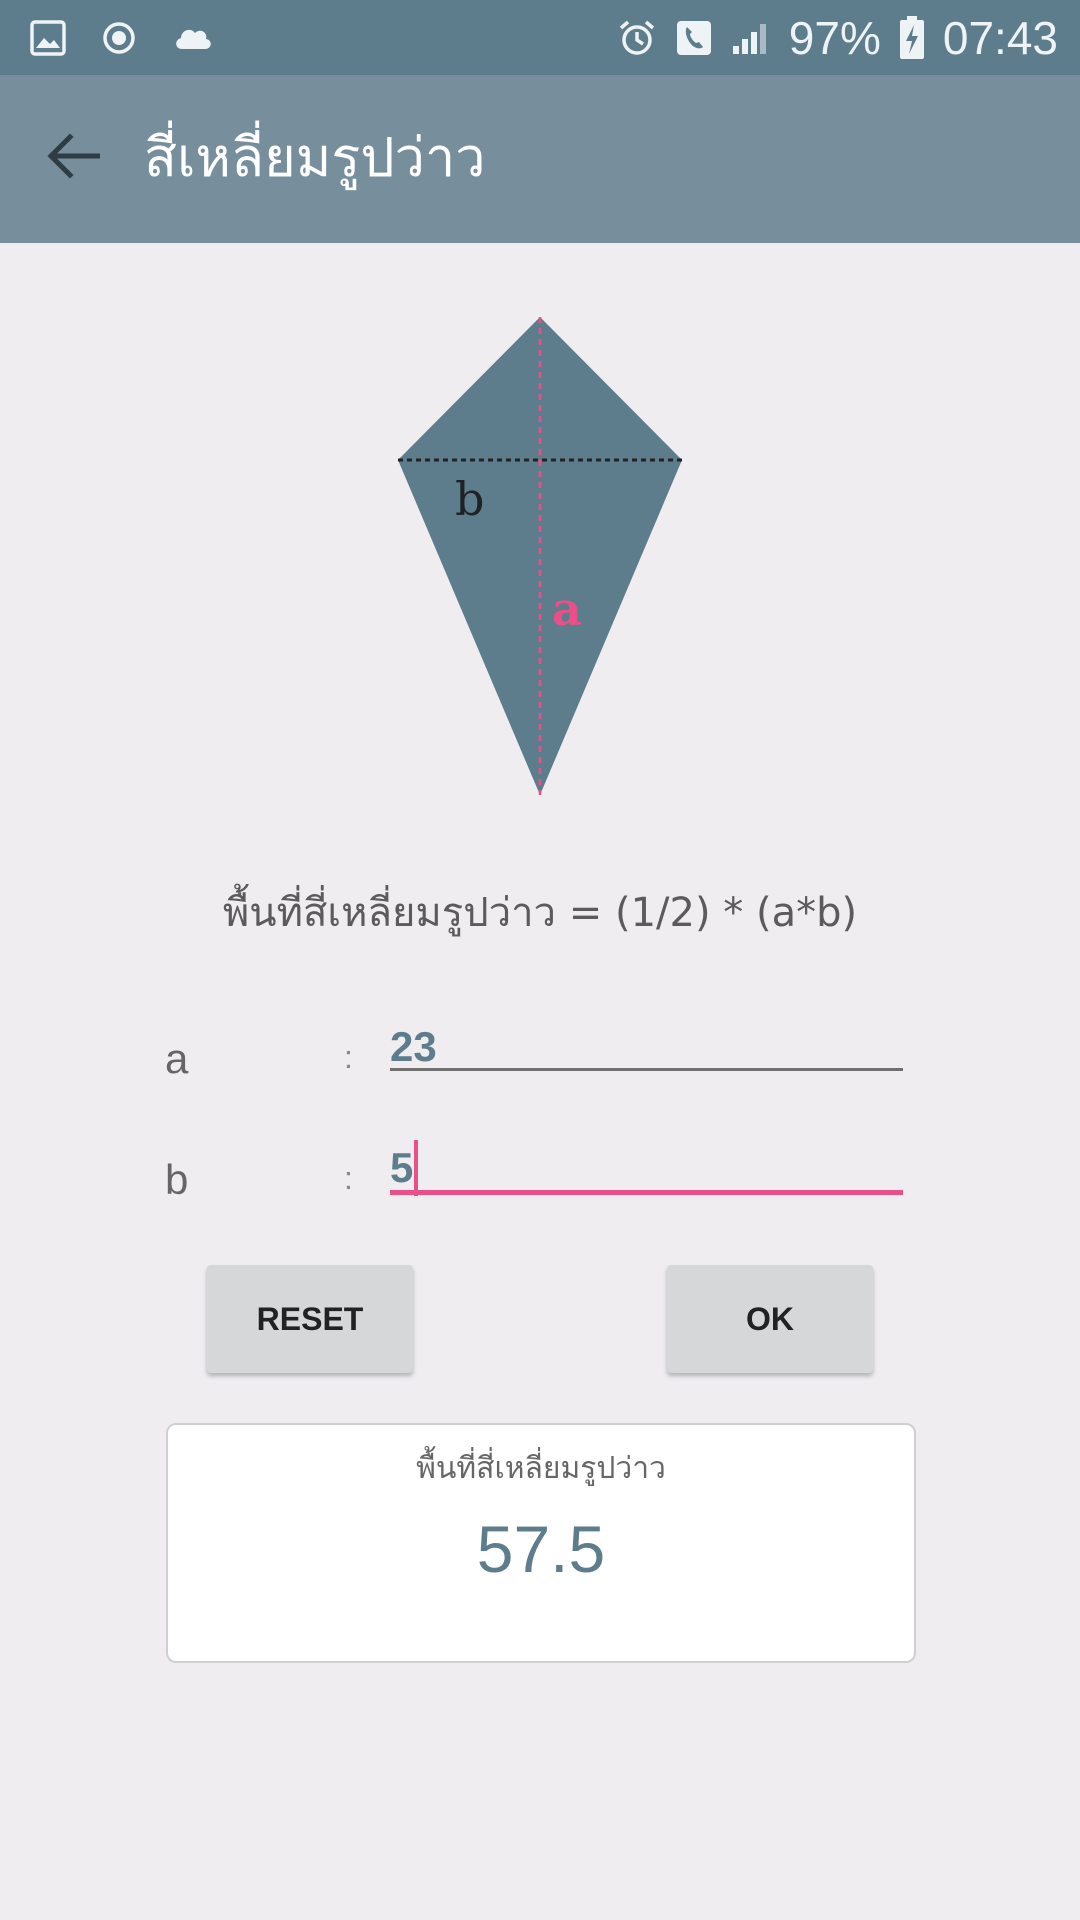 This screenshot has width=1080, height=1920. What do you see at coordinates (912, 37) in the screenshot?
I see `battery-charging-icon` at bounding box center [912, 37].